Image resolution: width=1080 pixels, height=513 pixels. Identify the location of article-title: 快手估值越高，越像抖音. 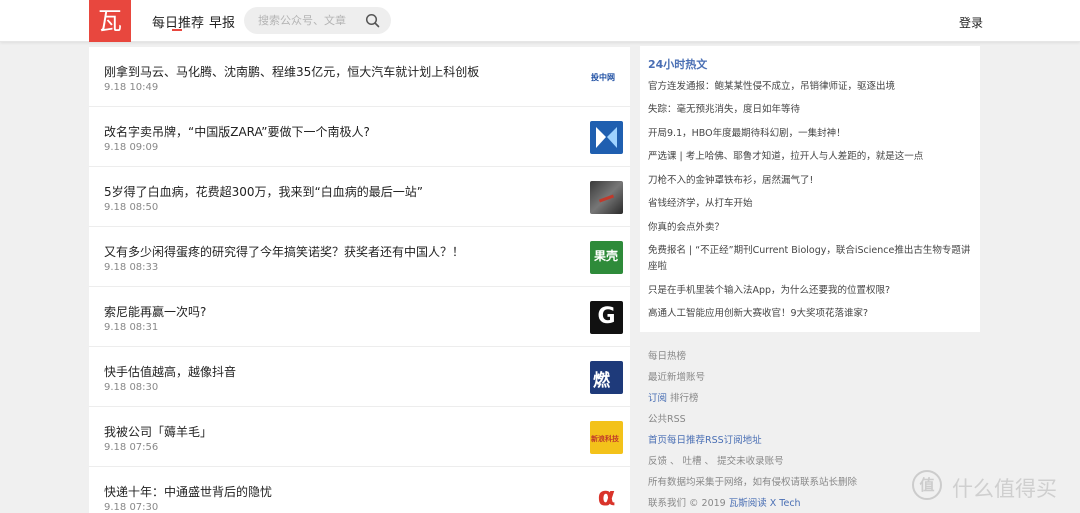
(170, 371).